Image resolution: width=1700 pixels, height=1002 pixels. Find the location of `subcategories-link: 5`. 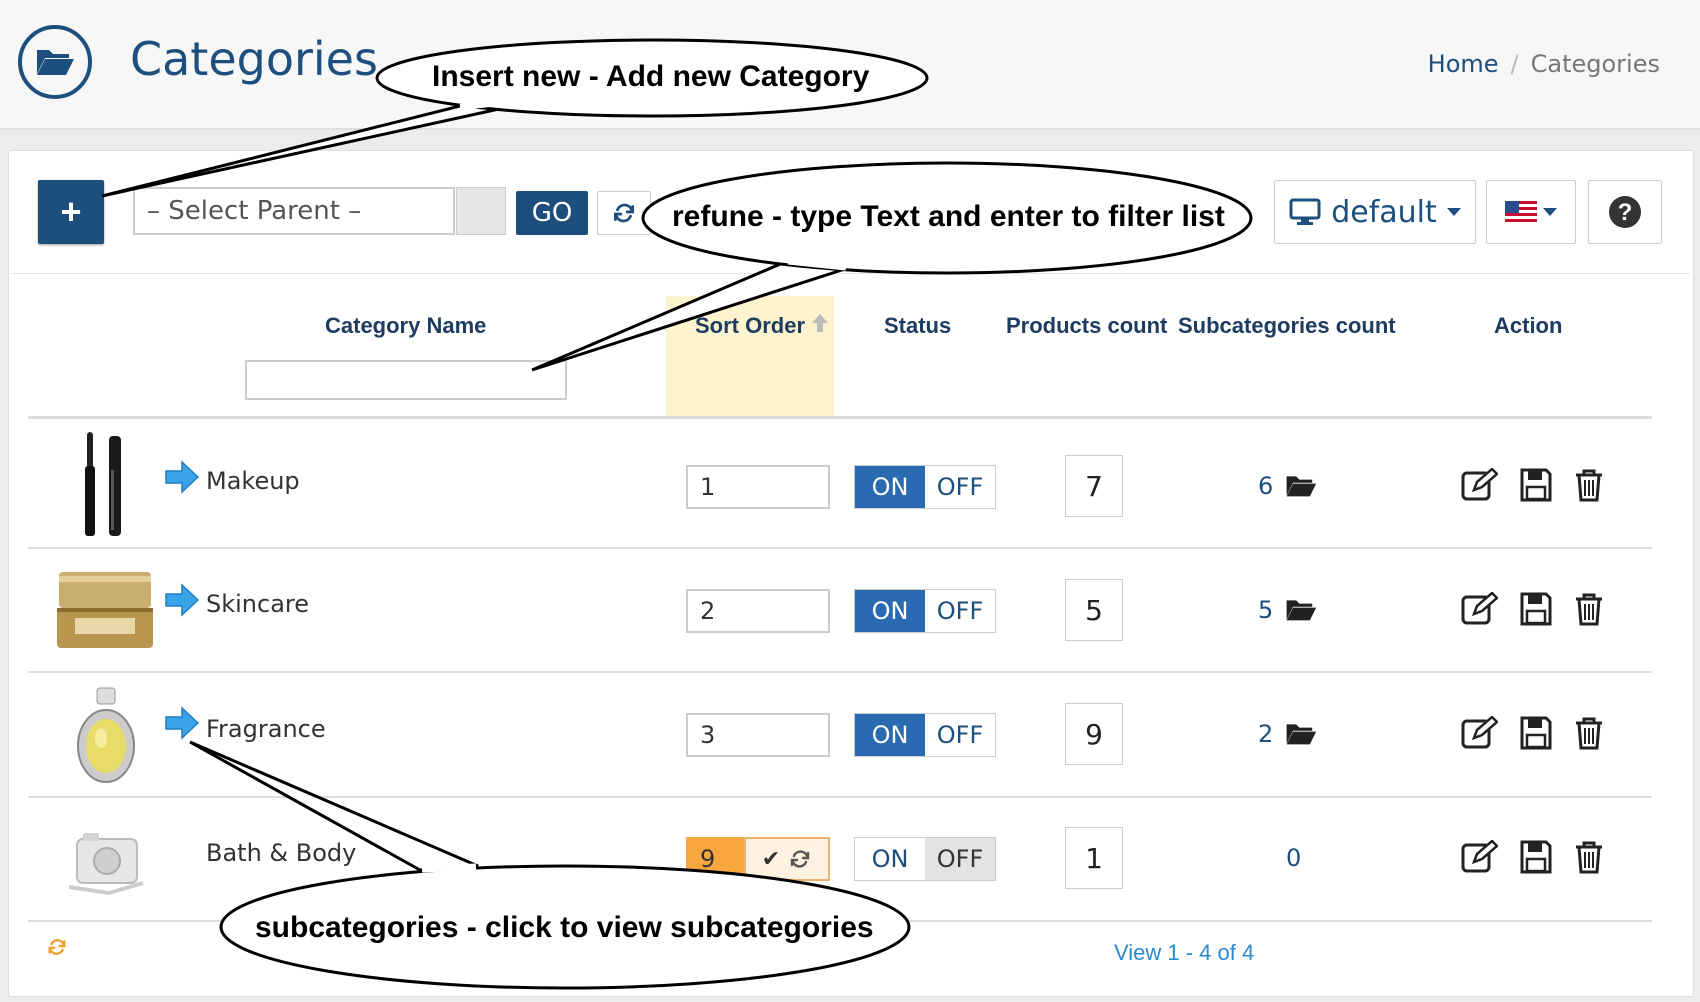

subcategories-link: 5 is located at coordinates (1287, 610).